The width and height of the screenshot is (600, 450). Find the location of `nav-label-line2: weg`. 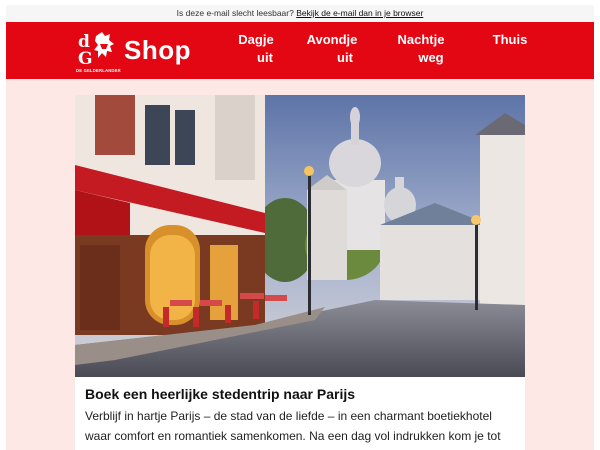

nav-label-line2: weg is located at coordinates (431, 57).